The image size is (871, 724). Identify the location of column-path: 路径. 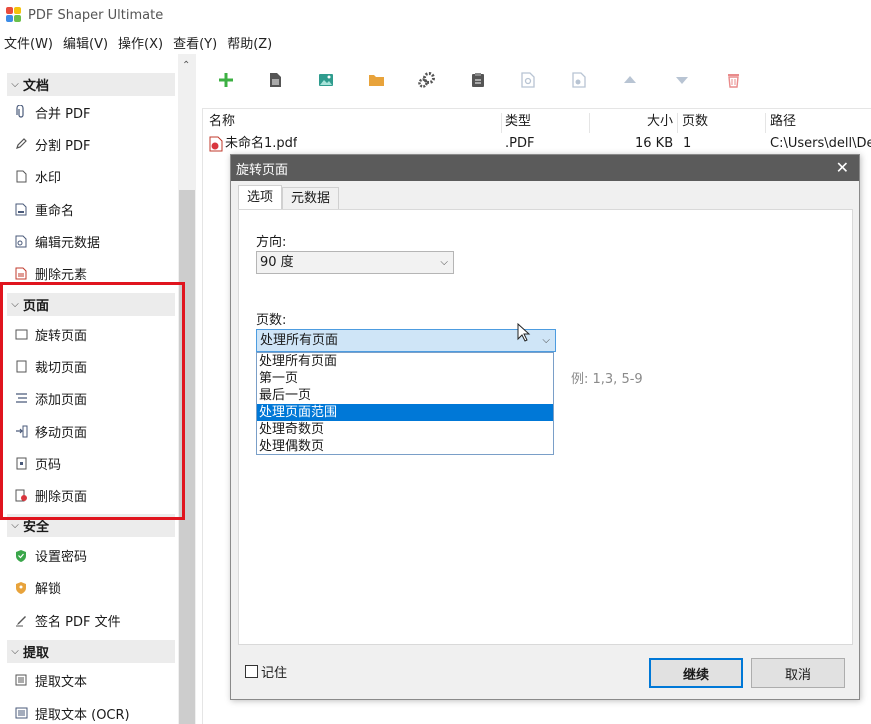
(783, 122).